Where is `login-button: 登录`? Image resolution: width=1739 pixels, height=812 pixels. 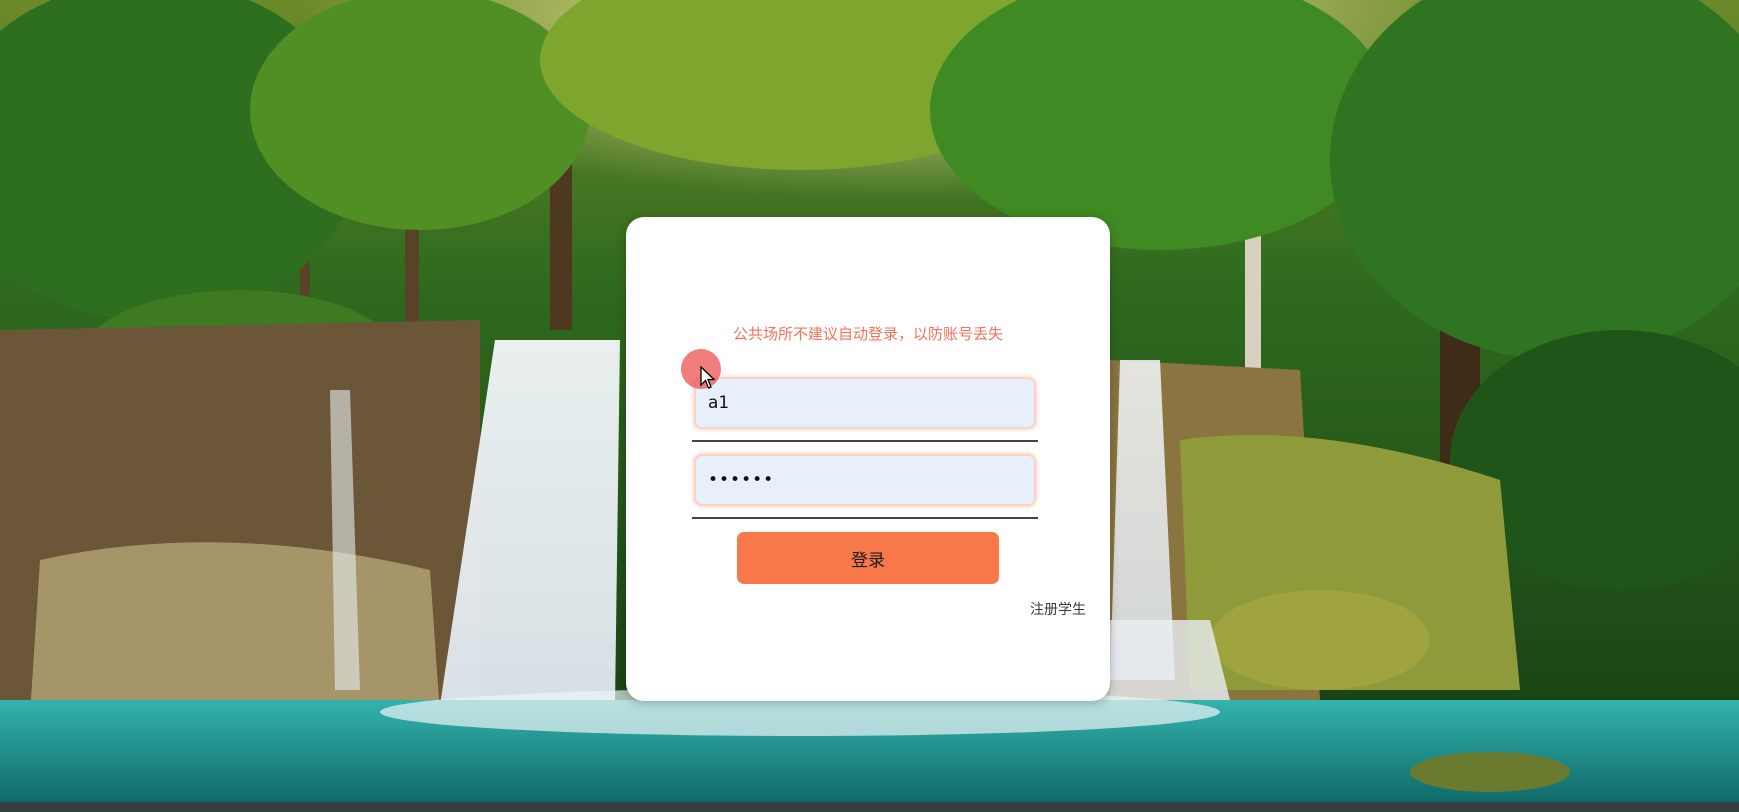 login-button: 登录 is located at coordinates (868, 558).